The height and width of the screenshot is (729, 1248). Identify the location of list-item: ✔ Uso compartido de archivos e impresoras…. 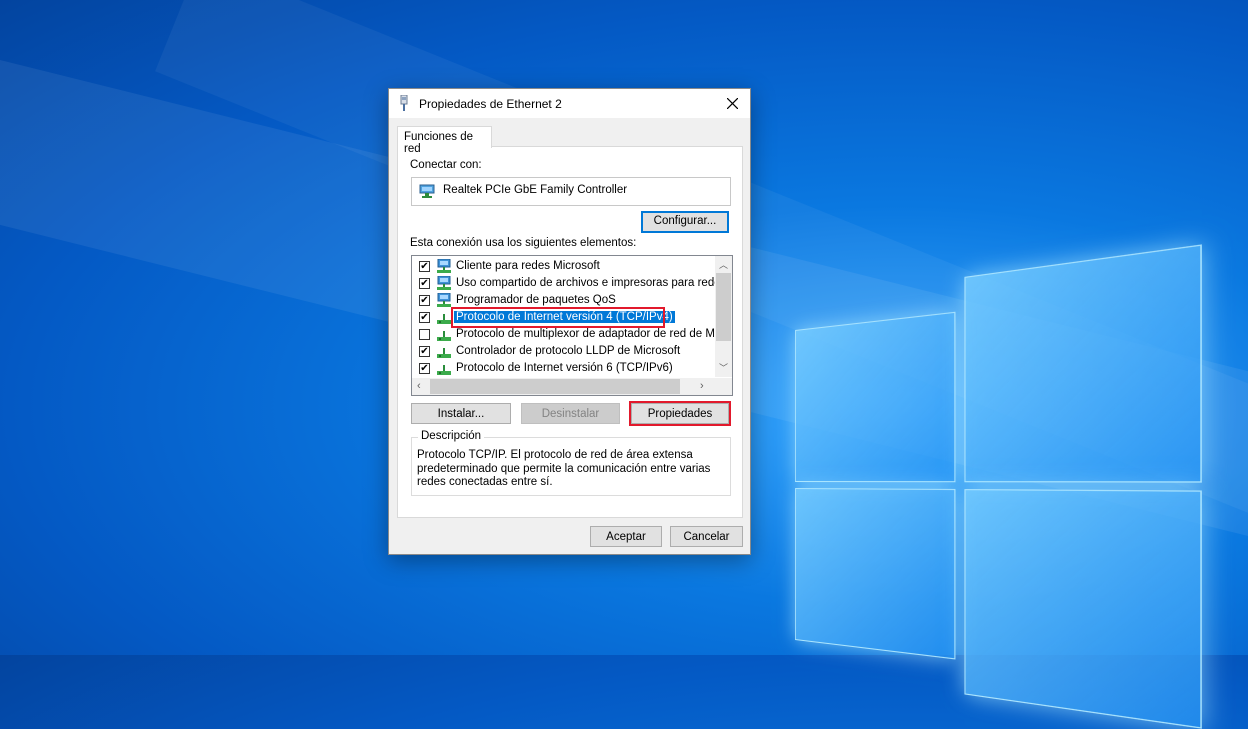
(572, 283).